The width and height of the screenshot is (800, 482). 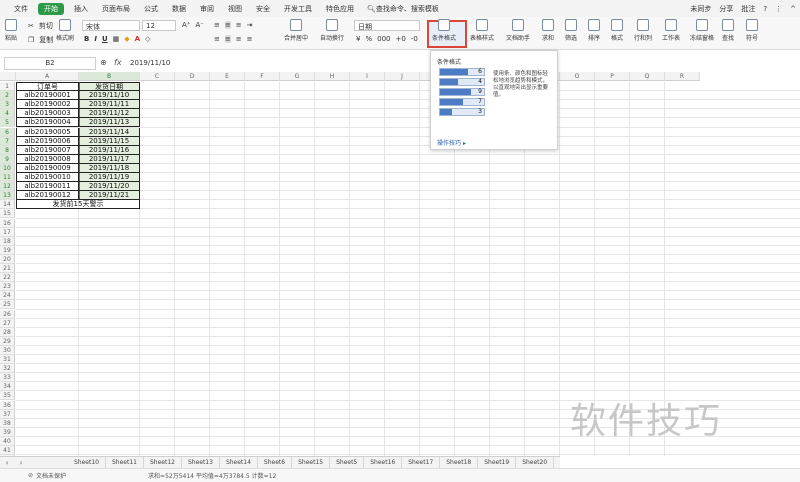 What do you see at coordinates (7, 269) in the screenshot?
I see `row-header: 21` at bounding box center [7, 269].